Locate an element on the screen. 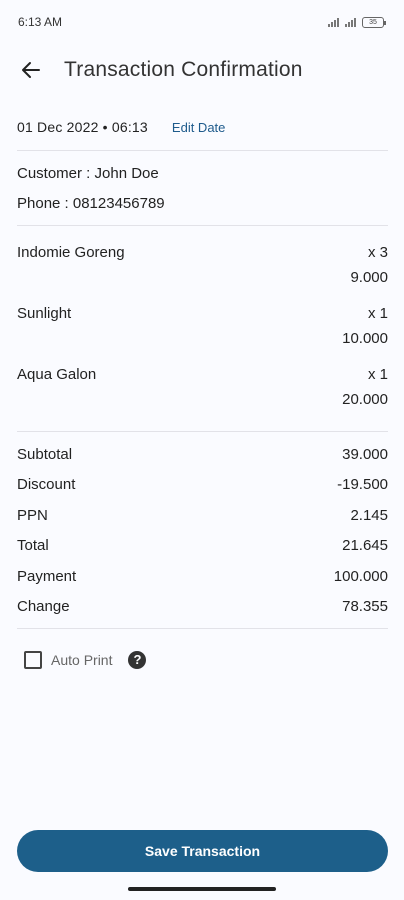 This screenshot has width=404, height=900. summary-row-total: Total 21.645 is located at coordinates (202, 546).